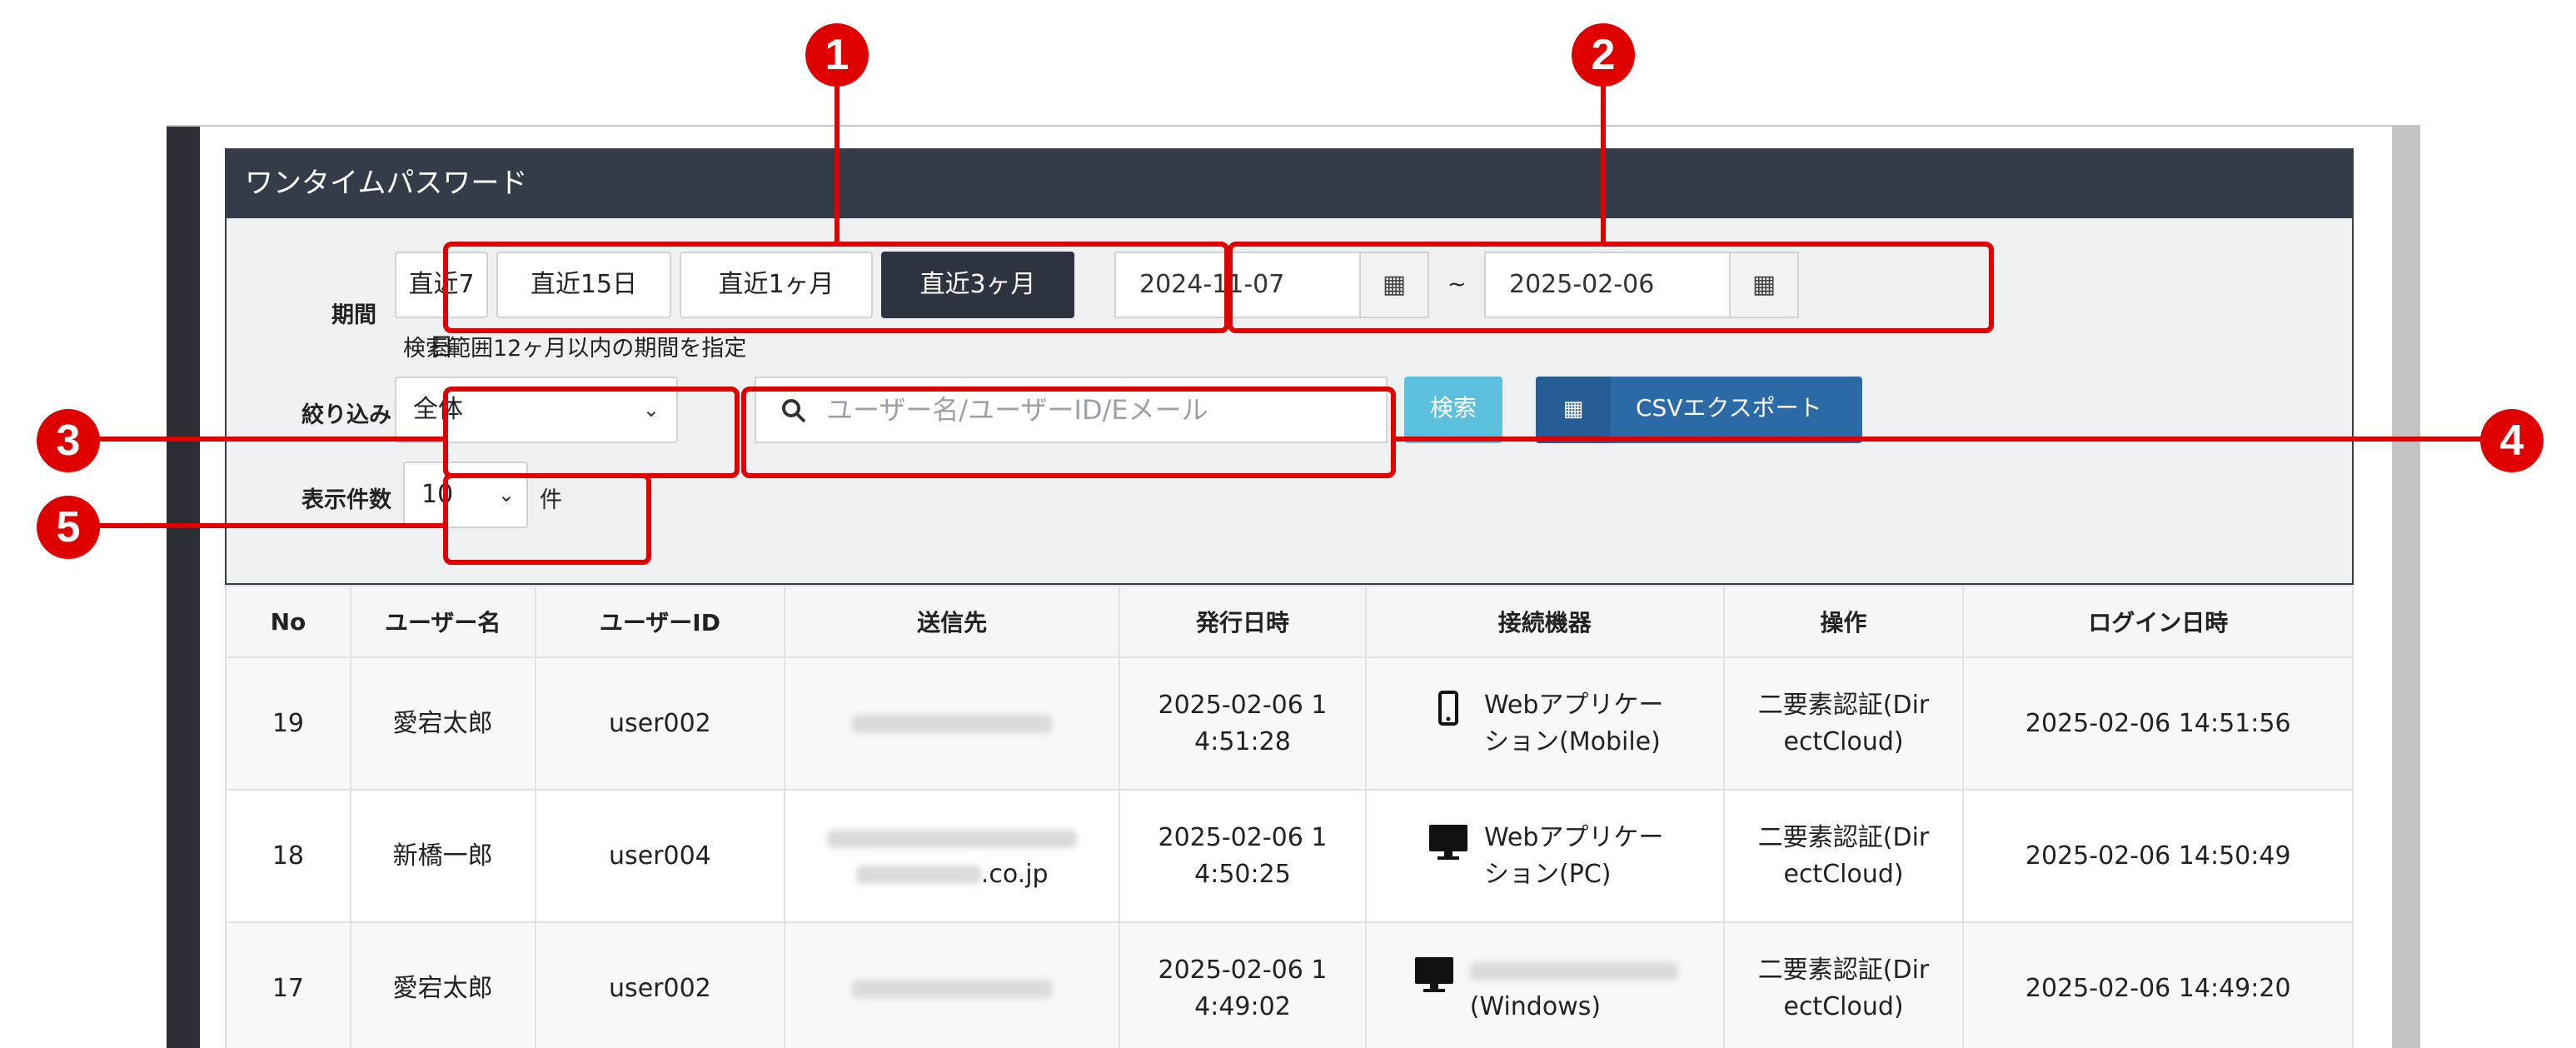 This screenshot has height=1048, width=2576. Describe the element at coordinates (1453, 410) in the screenshot. I see `search-button: 検索` at that location.